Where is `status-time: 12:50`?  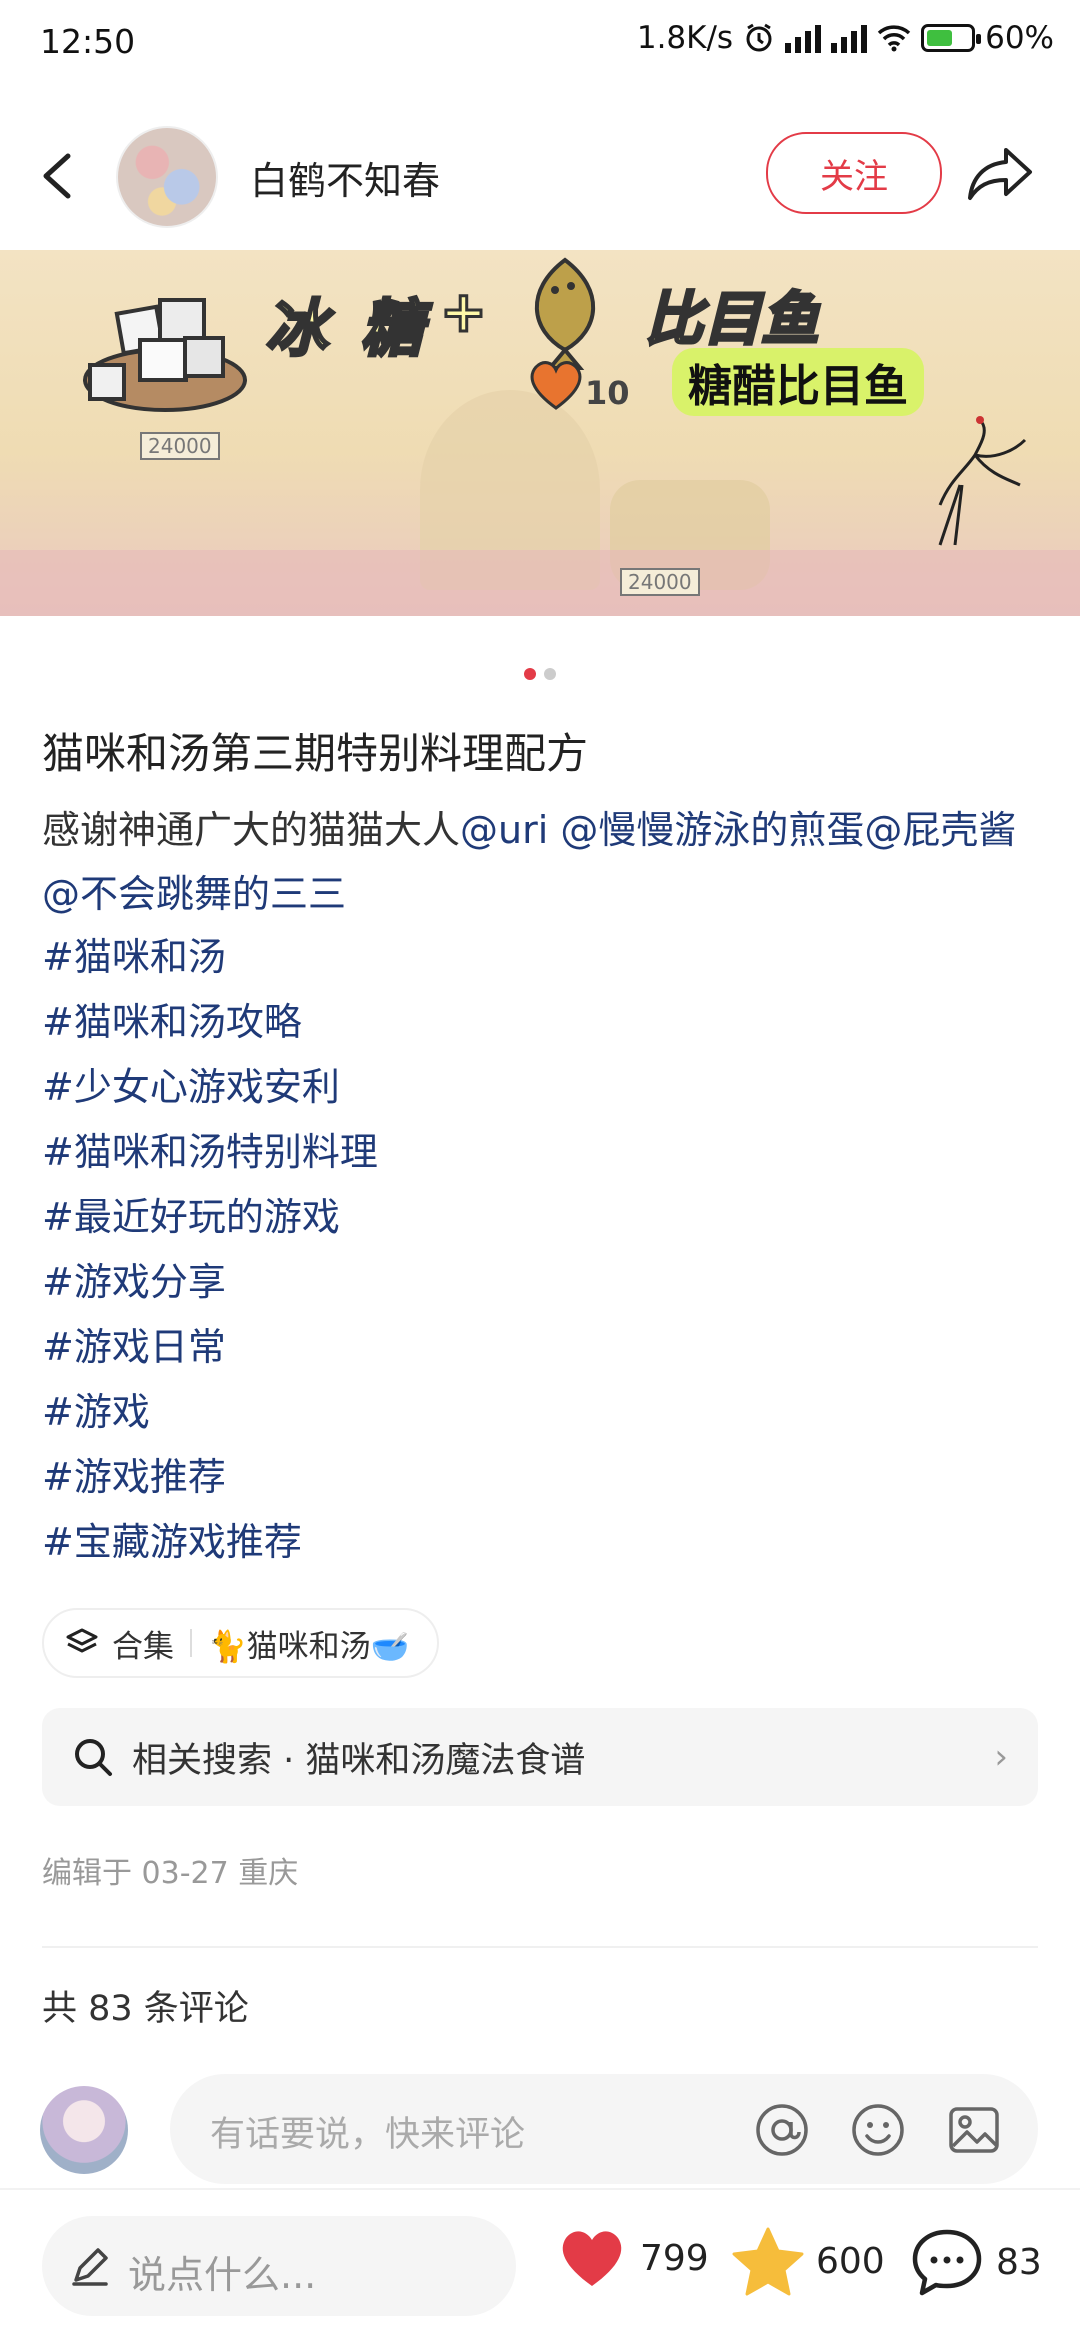 status-time: 12:50 is located at coordinates (88, 41).